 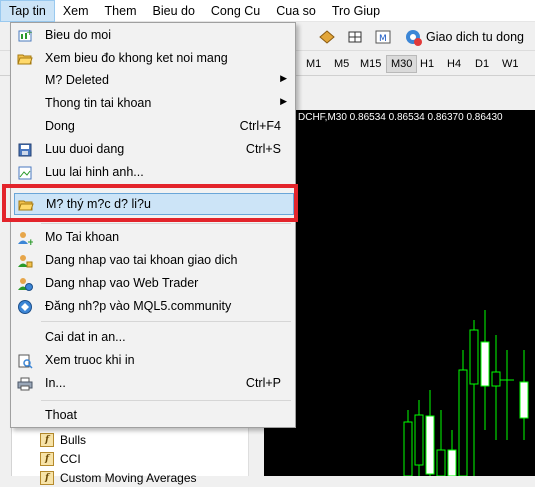 What do you see at coordinates (25, 239) in the screenshot?
I see `add-account-icon: +` at bounding box center [25, 239].